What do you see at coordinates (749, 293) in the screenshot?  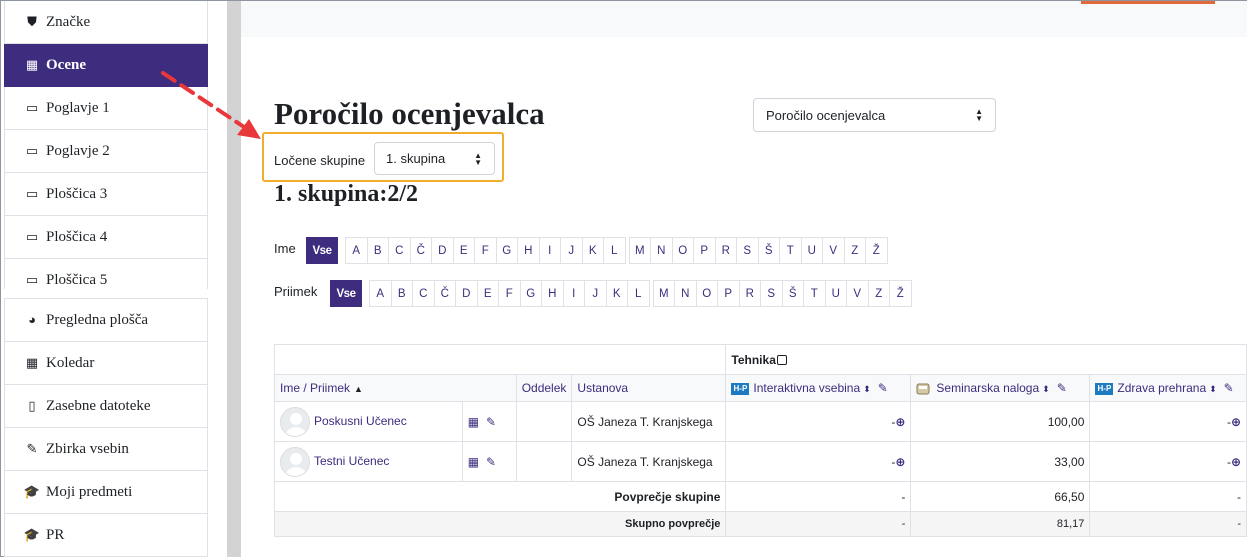 I see `last-initial-letter: R` at bounding box center [749, 293].